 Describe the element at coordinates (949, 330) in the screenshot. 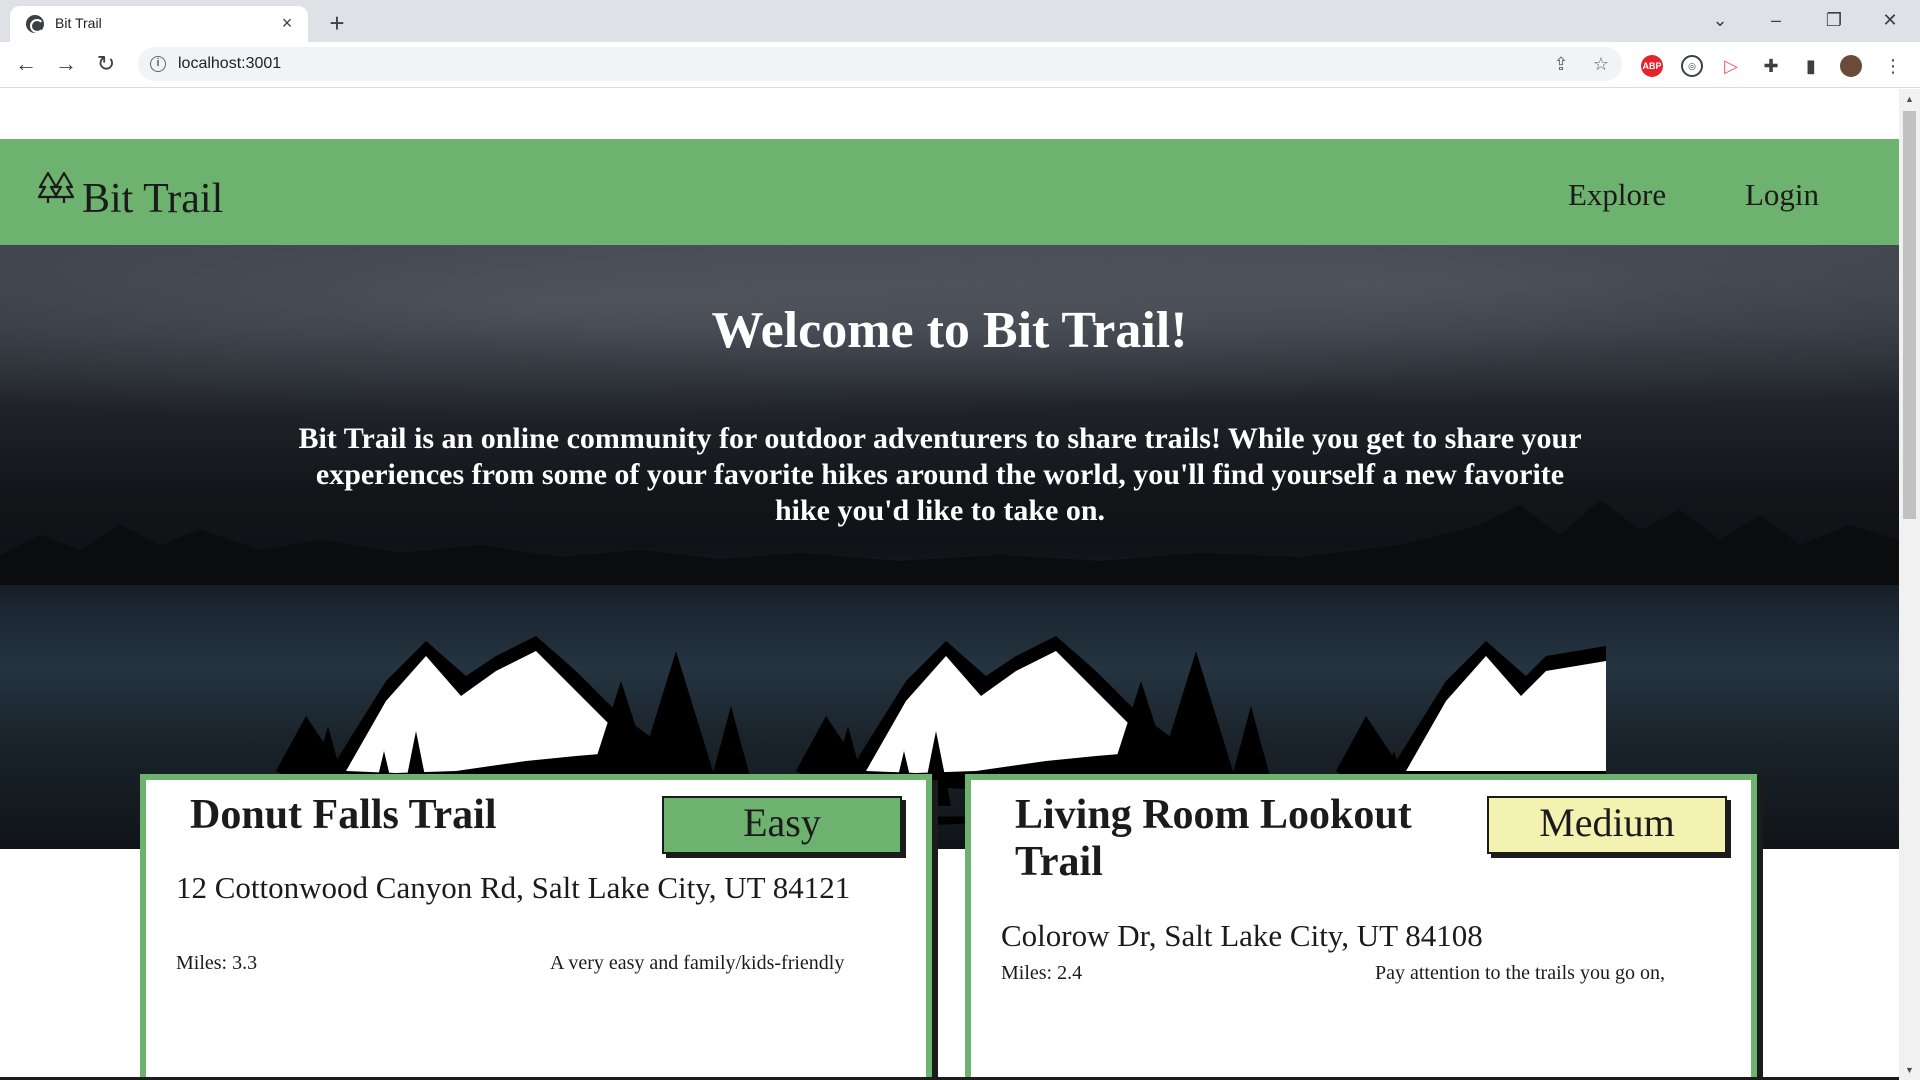

I see `hero-title: Welcome to Bit Trail!` at that location.